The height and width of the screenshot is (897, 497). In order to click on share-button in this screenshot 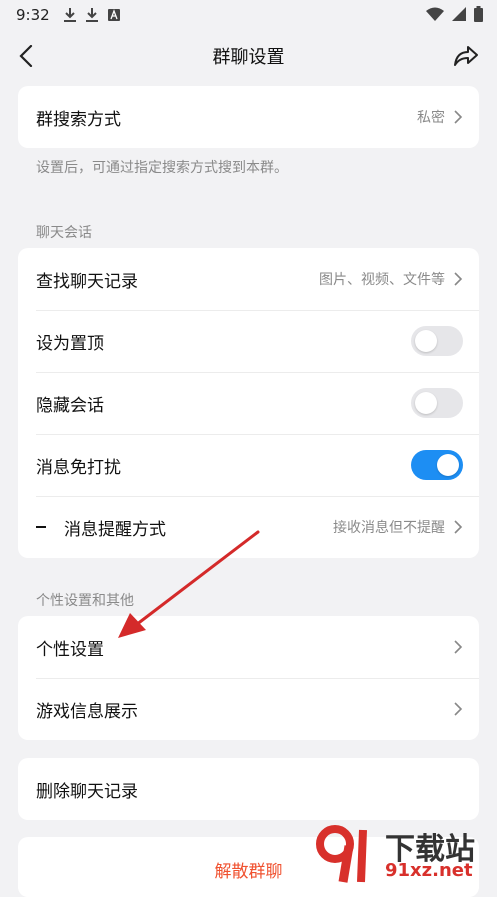, I will do `click(466, 56)`.